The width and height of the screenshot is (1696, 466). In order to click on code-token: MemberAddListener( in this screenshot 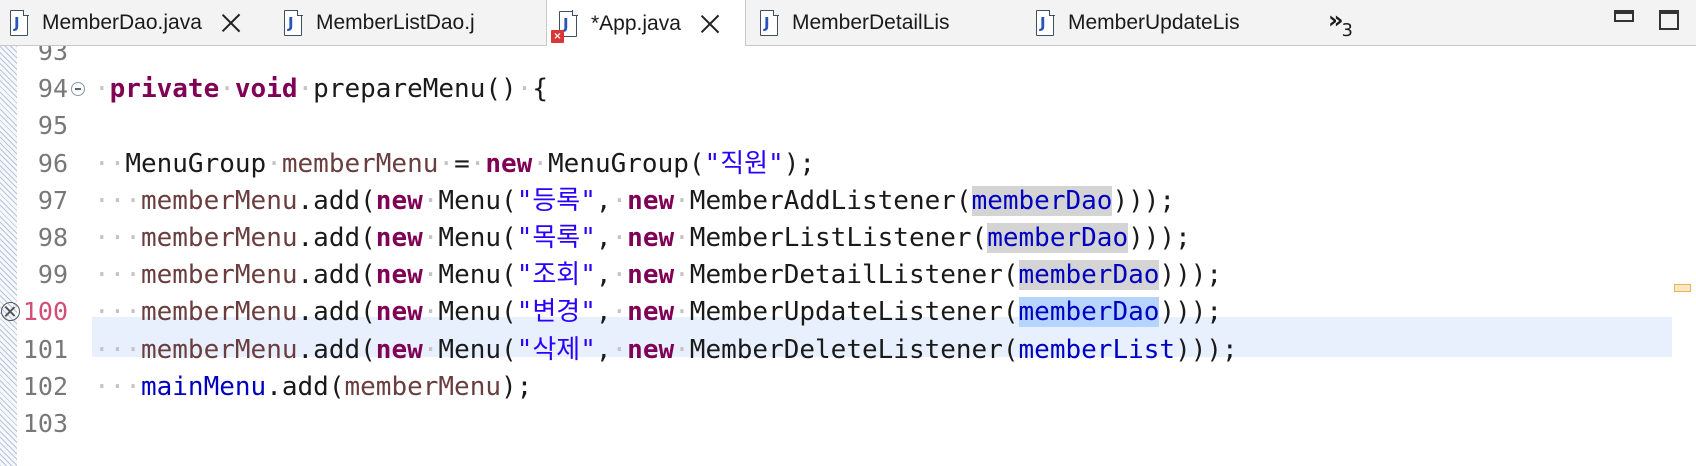, I will do `click(830, 200)`.